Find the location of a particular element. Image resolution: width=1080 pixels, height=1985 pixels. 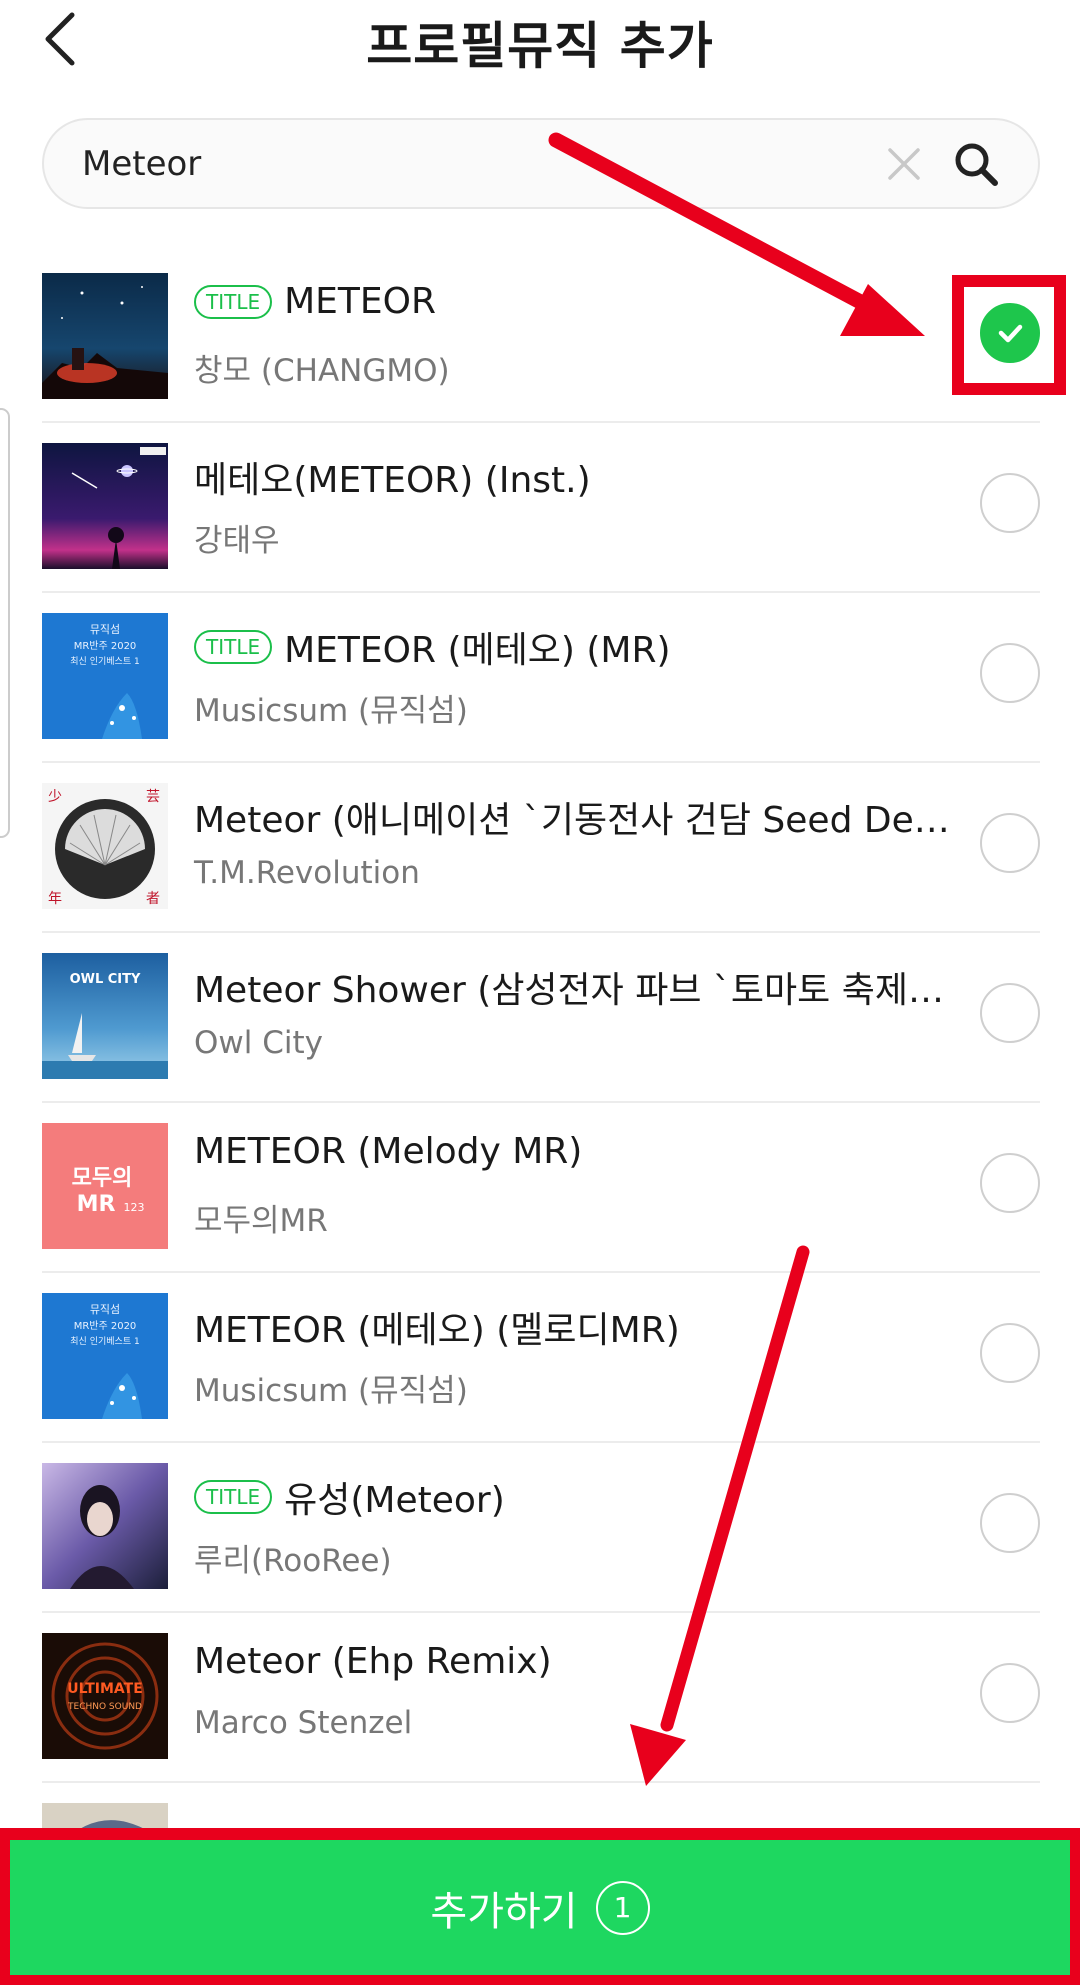

search-icon is located at coordinates (976, 164).